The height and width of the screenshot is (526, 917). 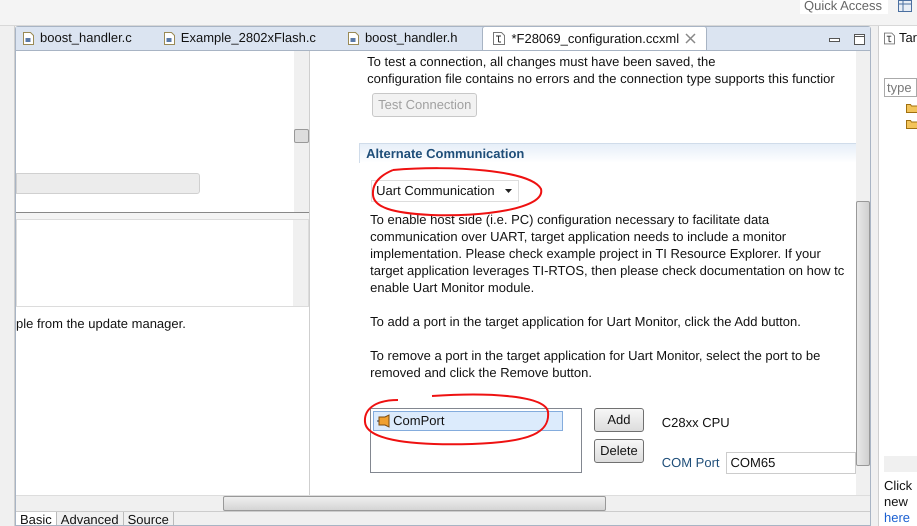 What do you see at coordinates (607, 153) in the screenshot?
I see `section-header: Alternate Communication` at bounding box center [607, 153].